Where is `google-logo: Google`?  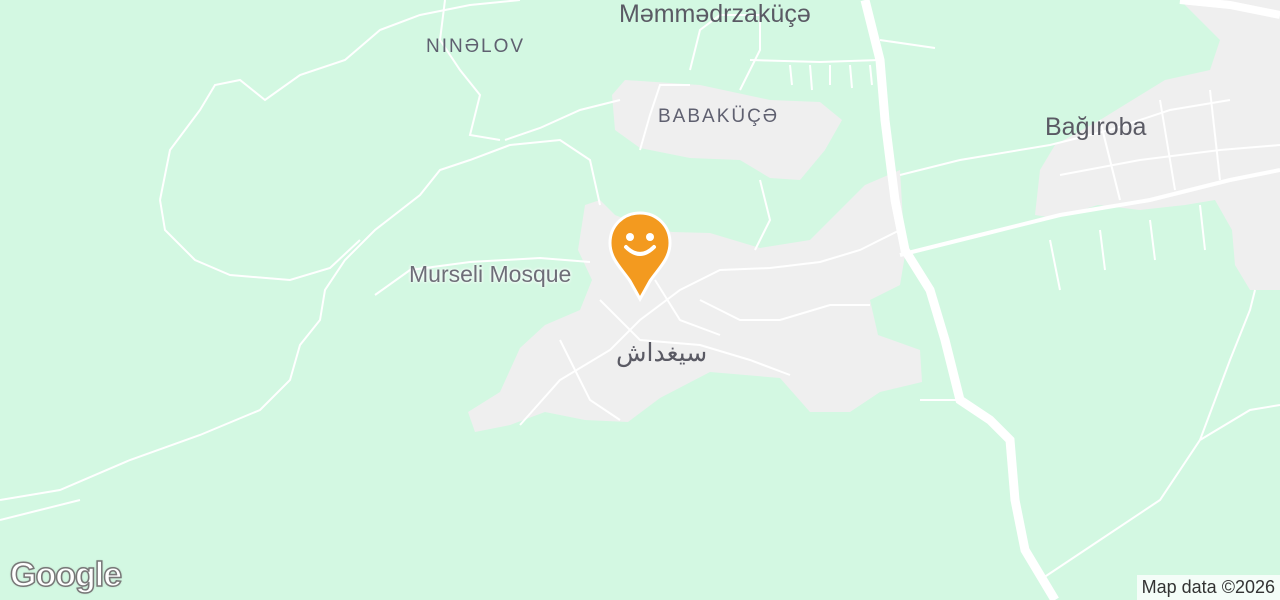 google-logo: Google is located at coordinates (66, 575).